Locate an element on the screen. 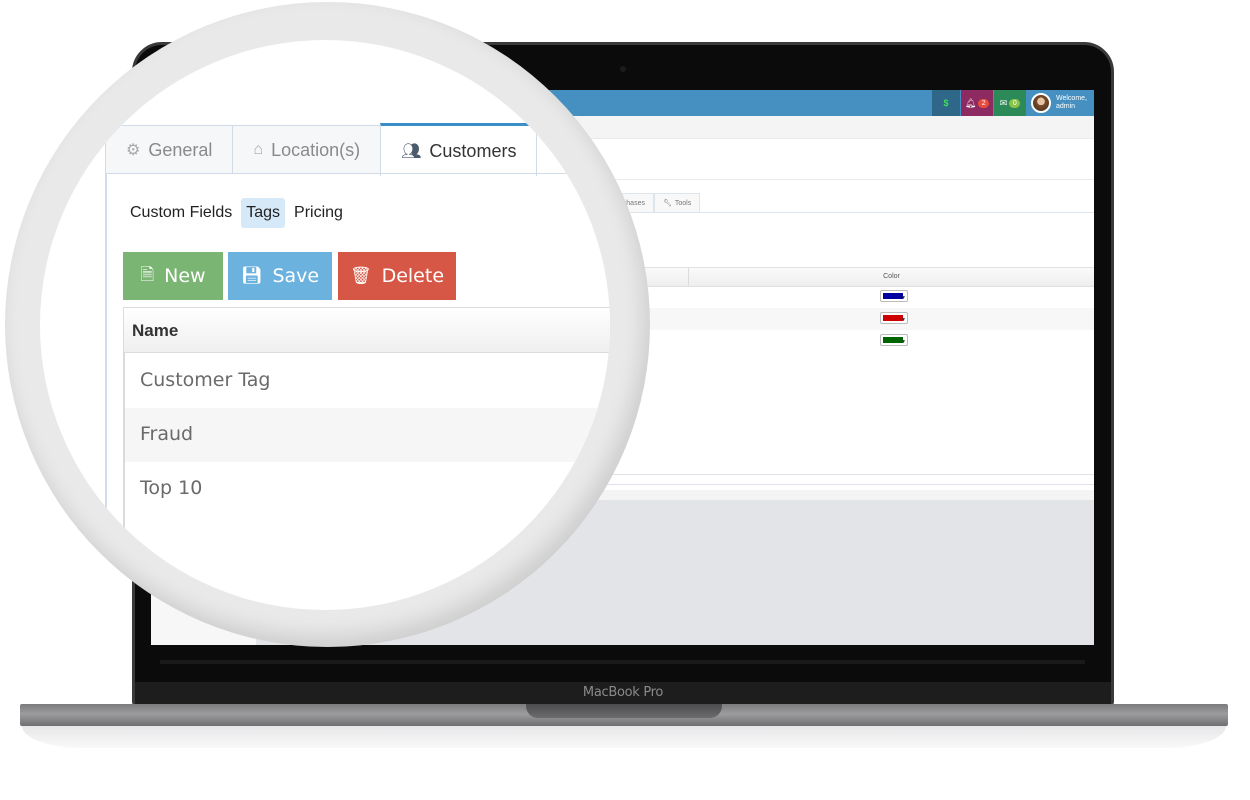 The height and width of the screenshot is (800, 1250). billing-button: $ is located at coordinates (946, 103).